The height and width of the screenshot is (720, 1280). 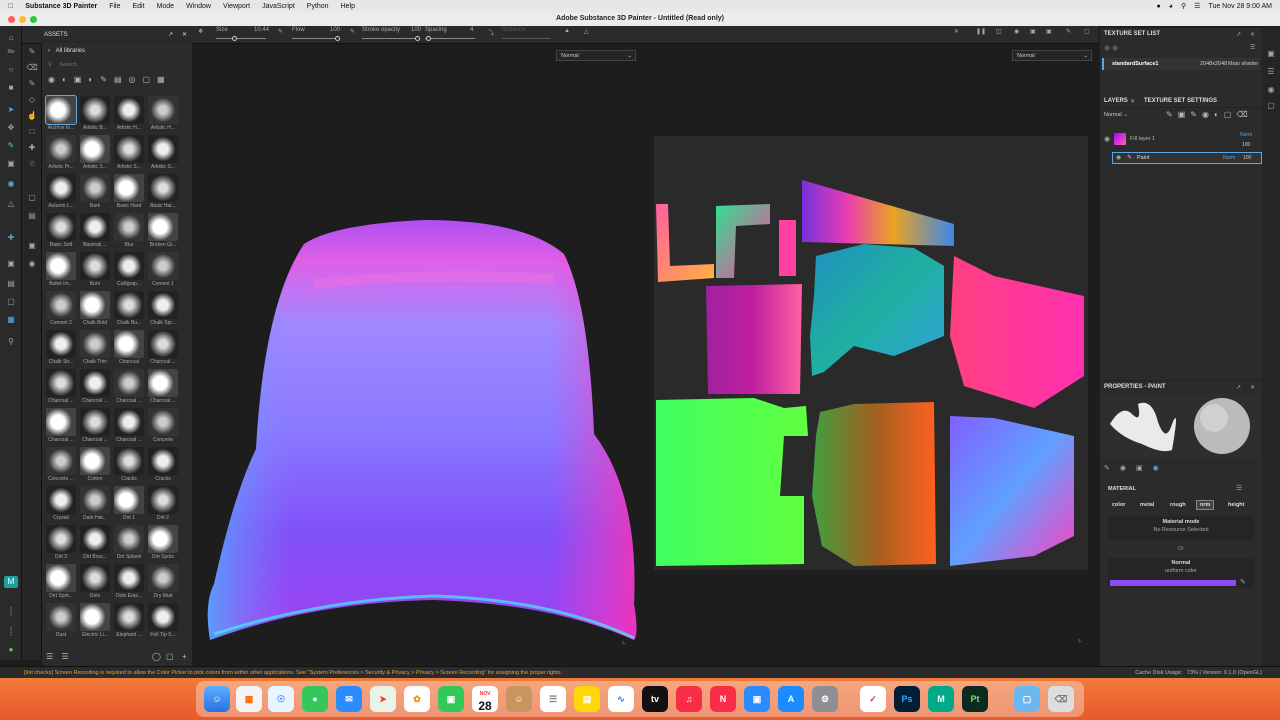 What do you see at coordinates (11, 184) in the screenshot?
I see `geometry-icon: ◉` at bounding box center [11, 184].